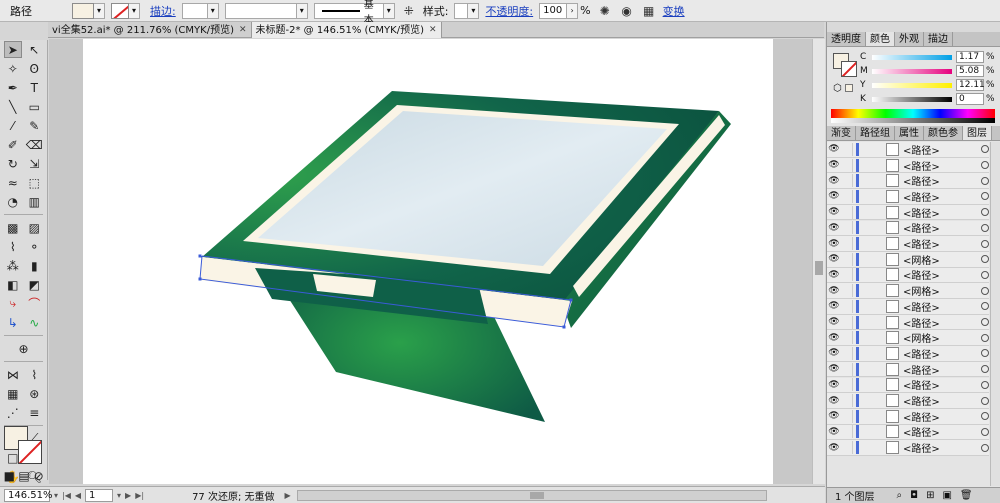 The height and width of the screenshot is (503, 1000). What do you see at coordinates (900, 495) in the screenshot?
I see `locate-object-icon: ⌕` at bounding box center [900, 495].